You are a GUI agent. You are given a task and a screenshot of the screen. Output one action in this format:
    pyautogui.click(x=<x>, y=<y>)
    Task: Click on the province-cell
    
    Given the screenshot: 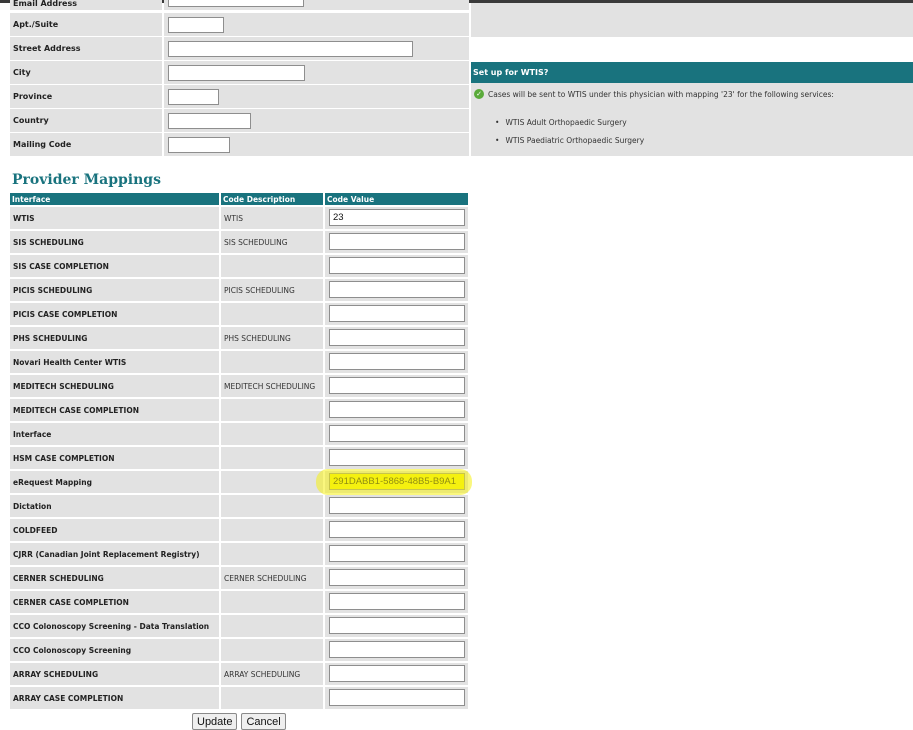 What is the action you would take?
    pyautogui.click(x=316, y=96)
    